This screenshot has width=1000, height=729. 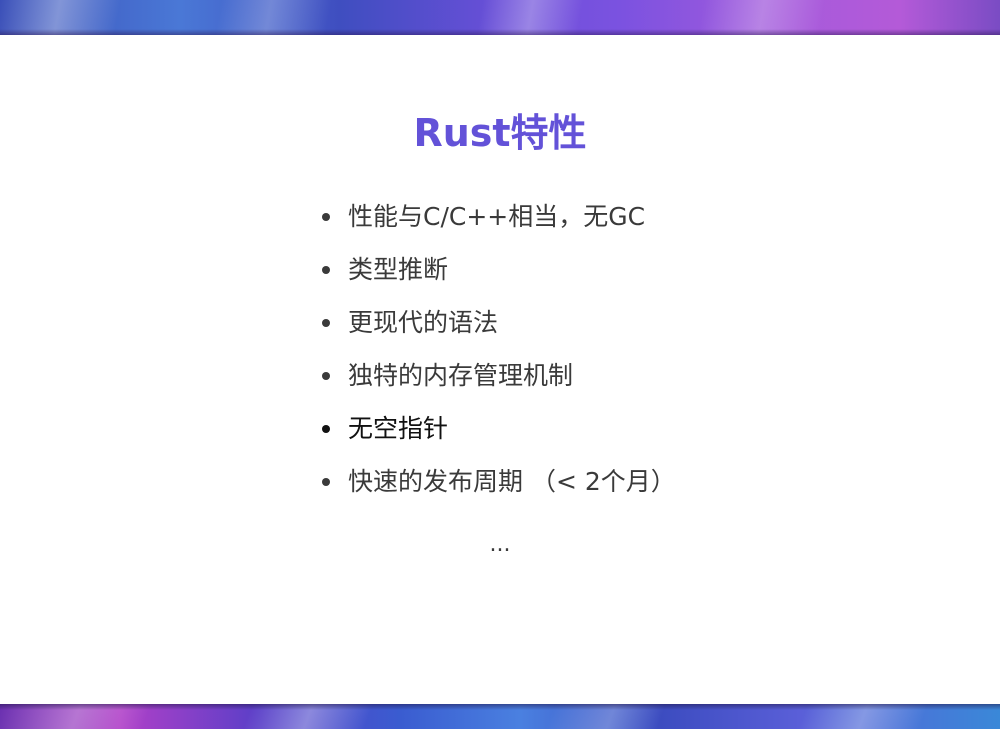 I want to click on bullet-text: 性能与C/C++相当，无GC, so click(x=497, y=216).